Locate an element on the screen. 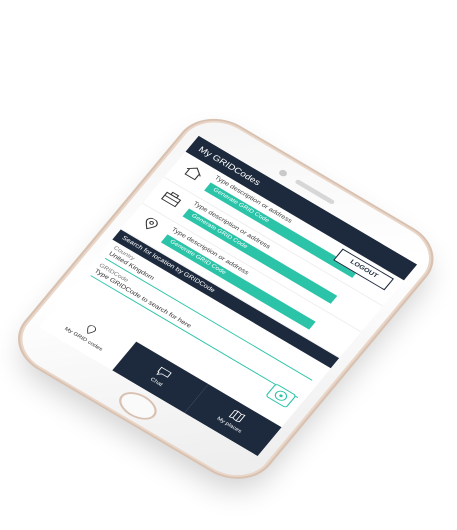  briefcase-icon is located at coordinates (171, 199).